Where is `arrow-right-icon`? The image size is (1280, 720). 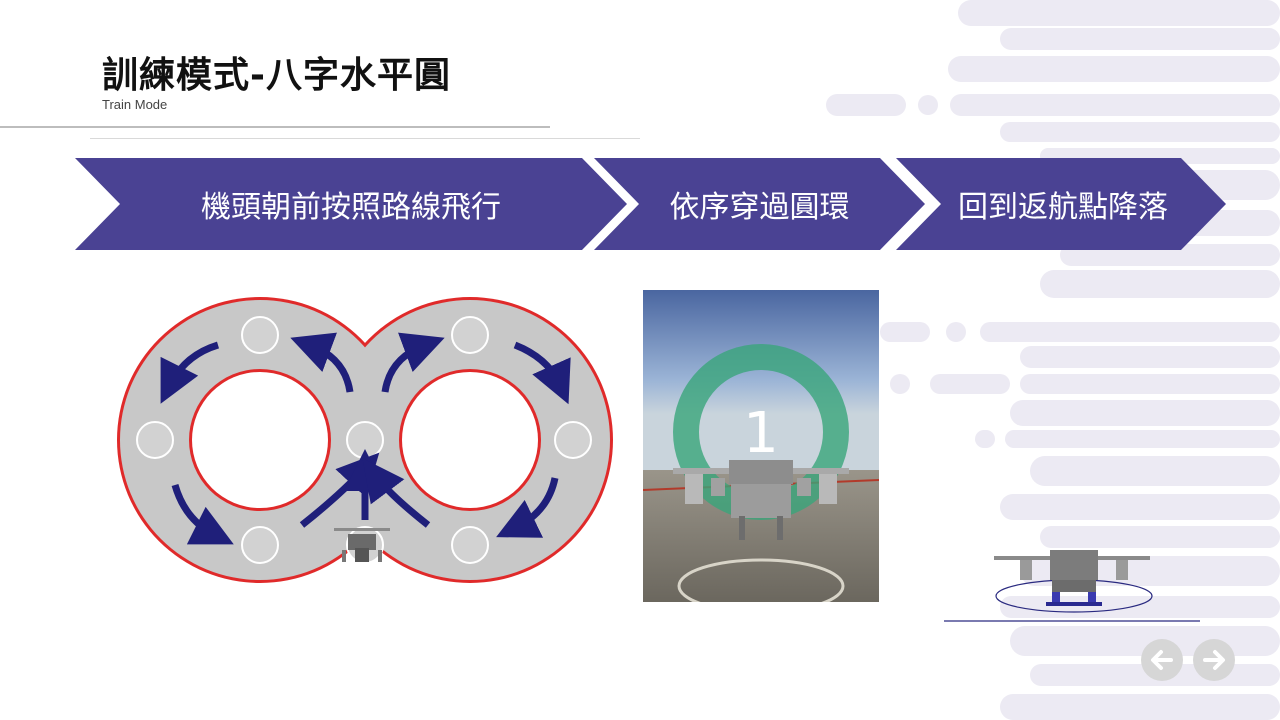 arrow-right-icon is located at coordinates (1214, 660).